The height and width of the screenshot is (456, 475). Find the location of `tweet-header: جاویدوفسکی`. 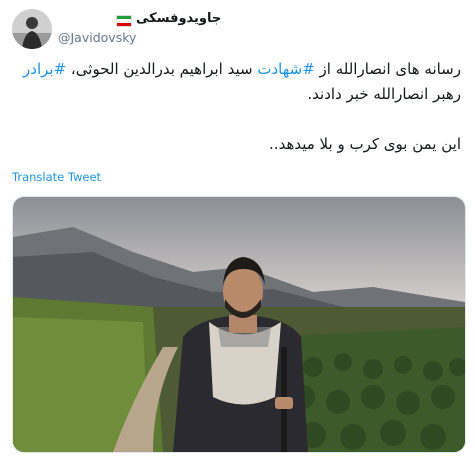

tweet-header: جاویدوفسکی is located at coordinates (265, 21).